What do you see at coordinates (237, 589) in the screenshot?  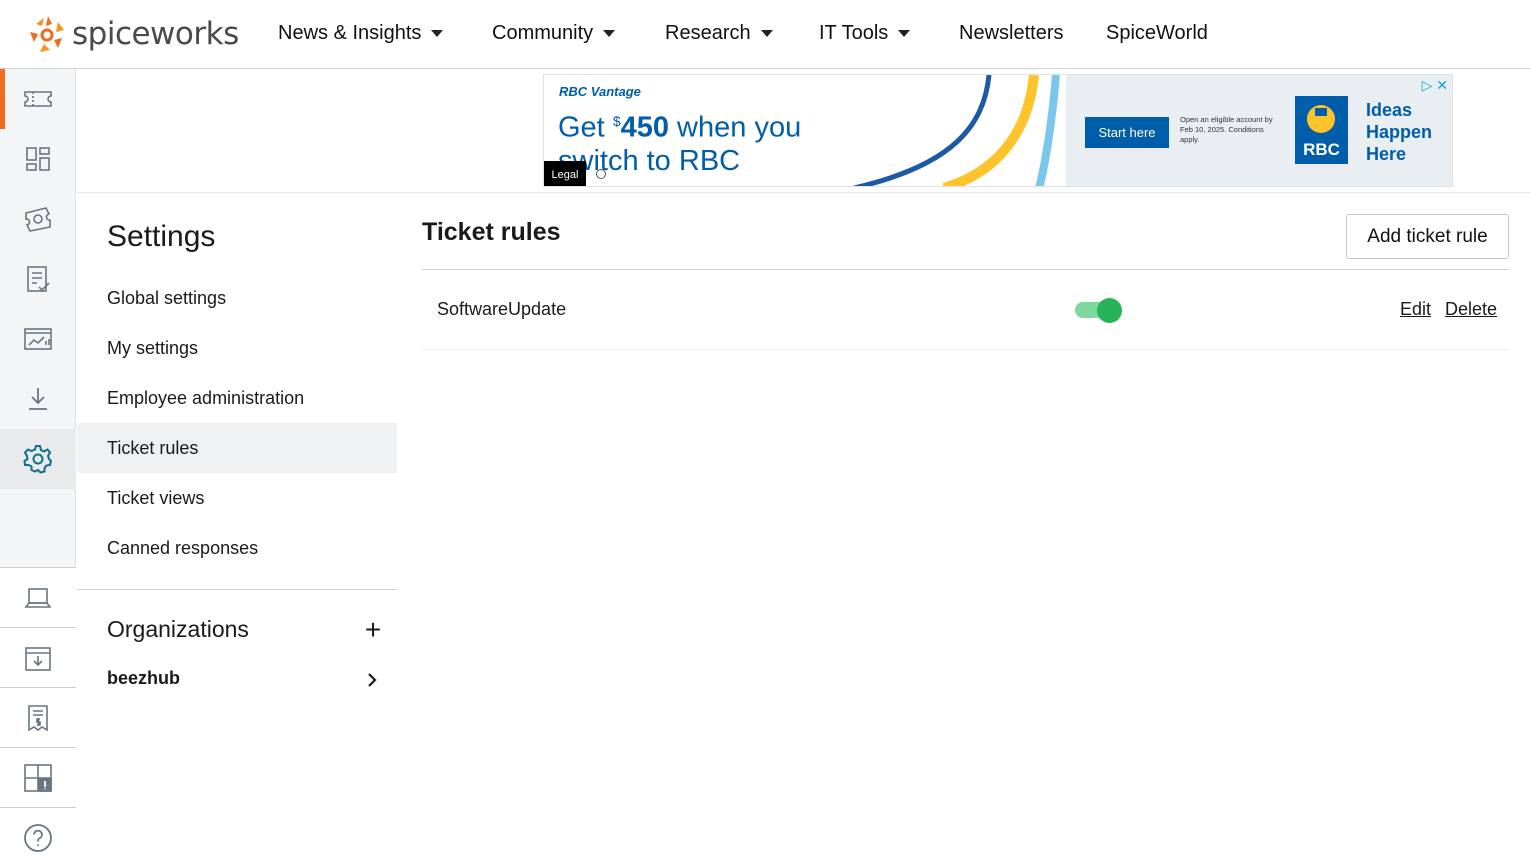 I see `sidebar-divider` at bounding box center [237, 589].